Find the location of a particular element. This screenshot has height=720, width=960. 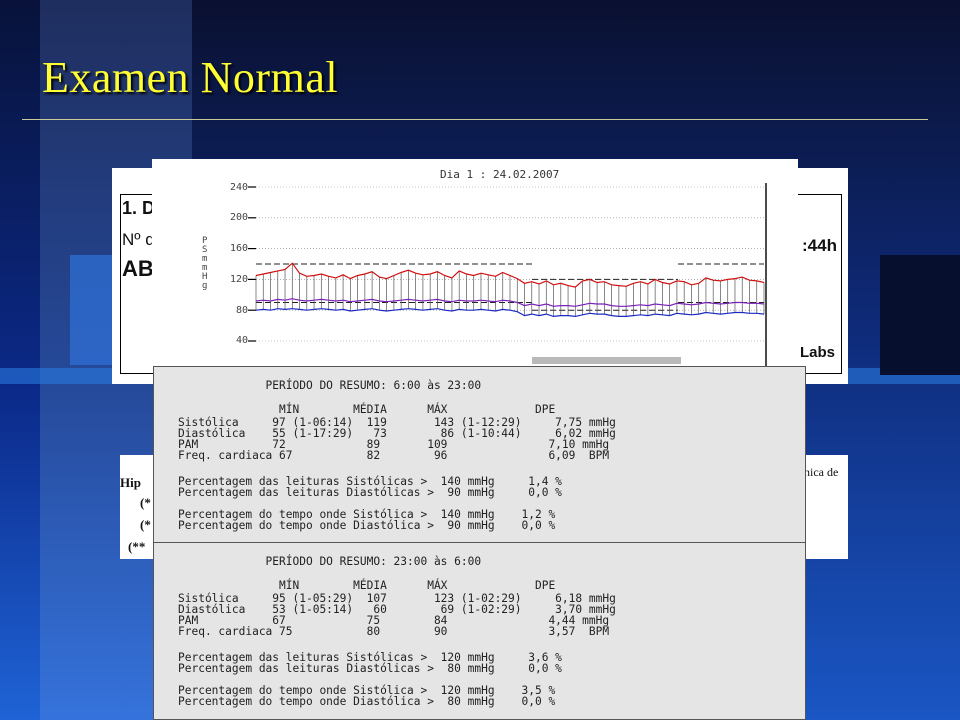

chart-plot is located at coordinates (507, 277).